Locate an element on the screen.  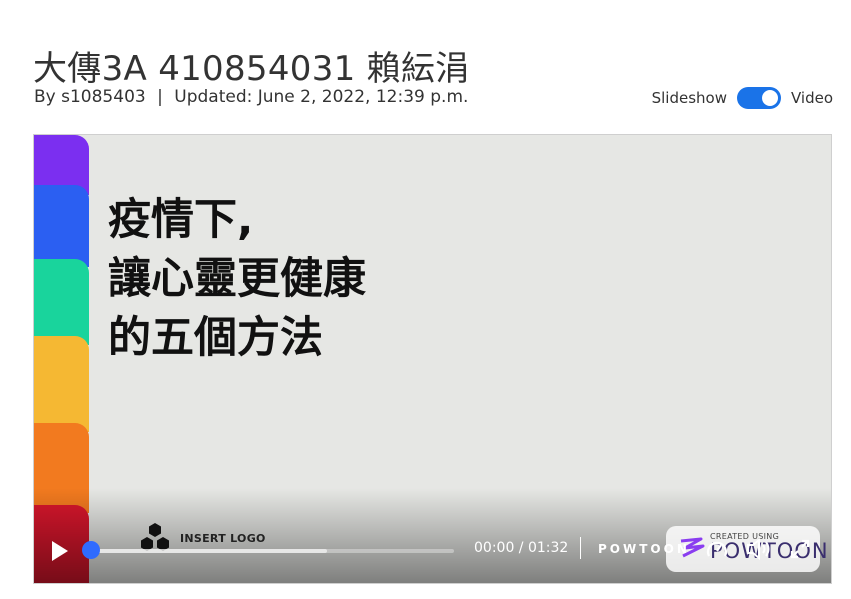
play-button is located at coordinates (60, 553).